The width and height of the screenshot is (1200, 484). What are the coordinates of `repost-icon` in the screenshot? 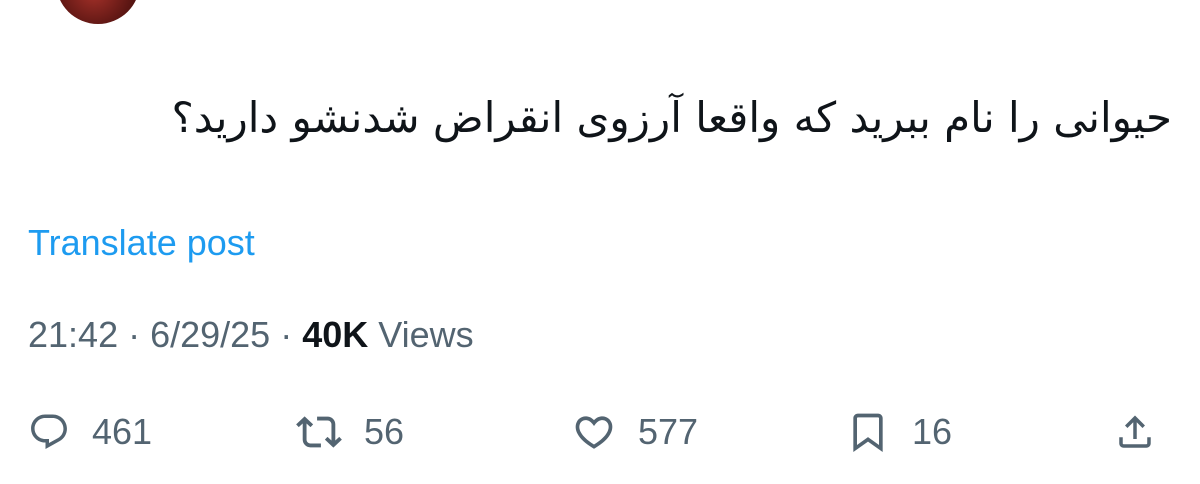 It's located at (319, 432).